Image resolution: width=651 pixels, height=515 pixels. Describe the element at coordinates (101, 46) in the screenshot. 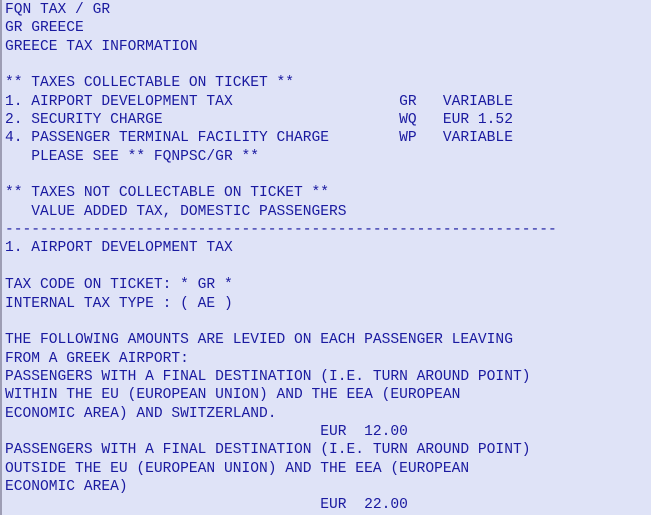

I see `subtitle-line: GREECE TAX INFORMATION` at that location.